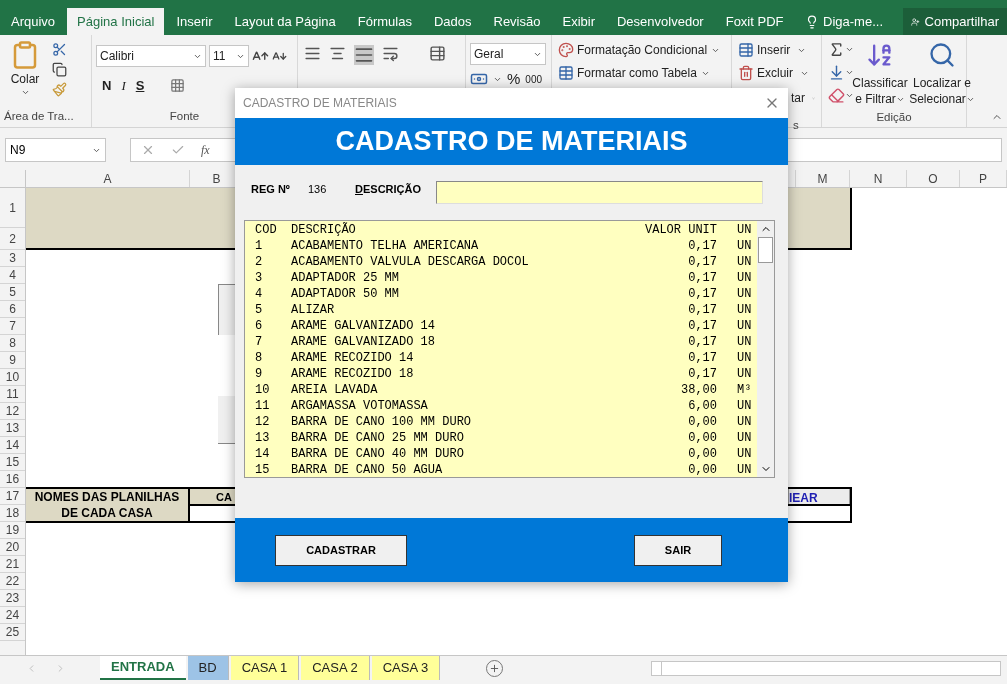 This screenshot has width=1007, height=684. What do you see at coordinates (437, 53) in the screenshot?
I see `wrap-text-icon` at bounding box center [437, 53].